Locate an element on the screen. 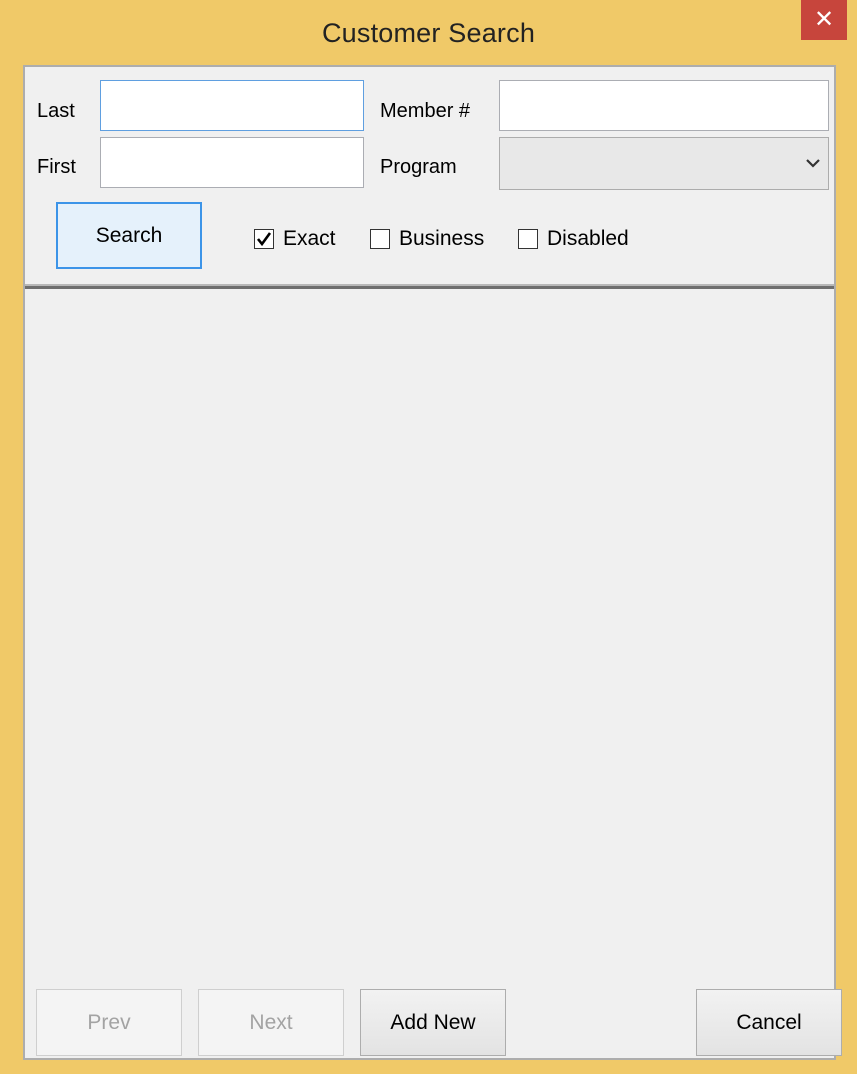  last-label: Last is located at coordinates (56, 111).